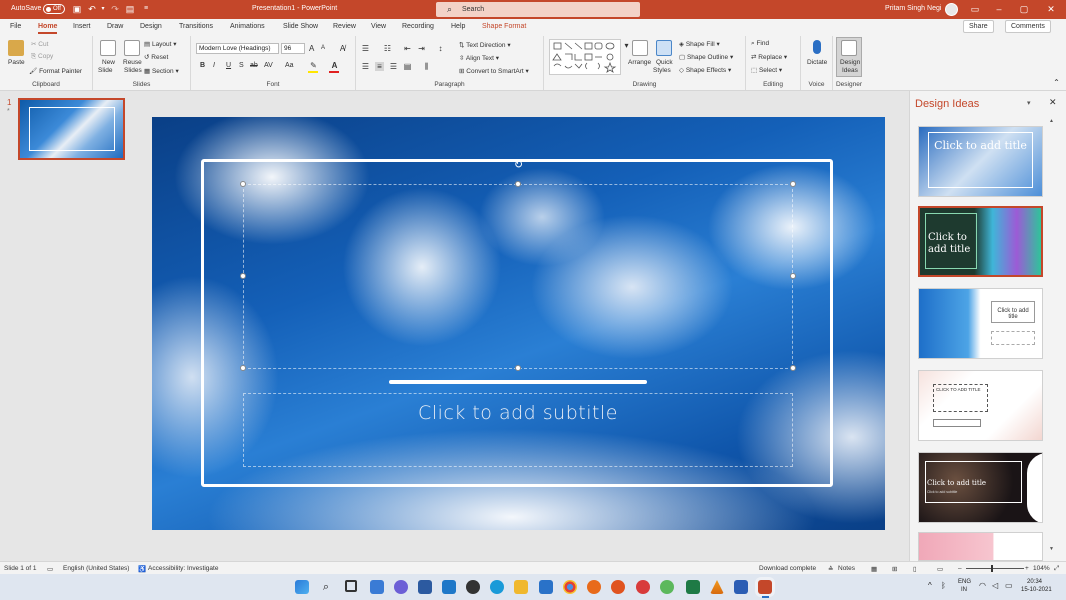 This screenshot has height=600, width=1066. I want to click on zoom-level: 104%, so click(1041, 568).